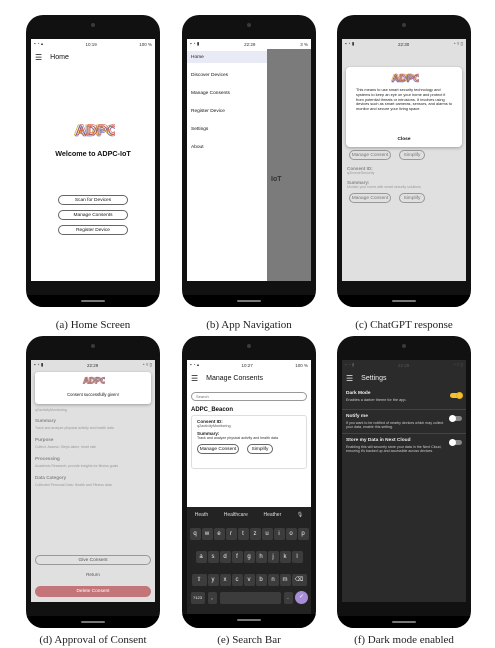  What do you see at coordinates (237, 580) in the screenshot?
I see `key: c` at bounding box center [237, 580].